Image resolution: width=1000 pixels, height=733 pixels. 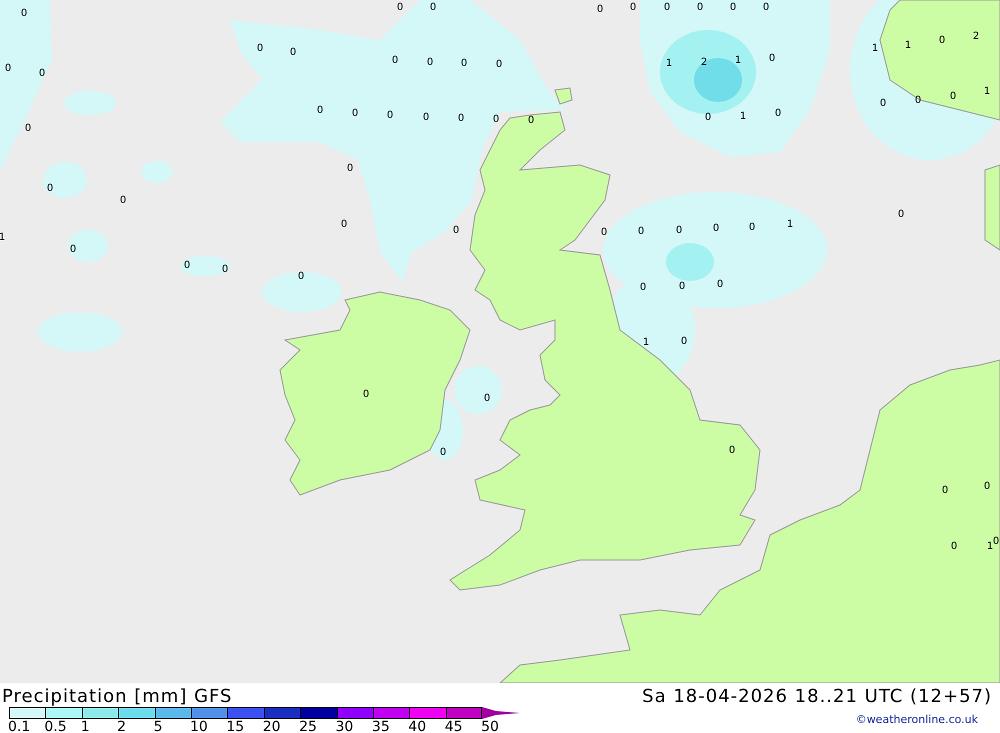 I want to click on legend-label: 20, so click(x=271, y=726).